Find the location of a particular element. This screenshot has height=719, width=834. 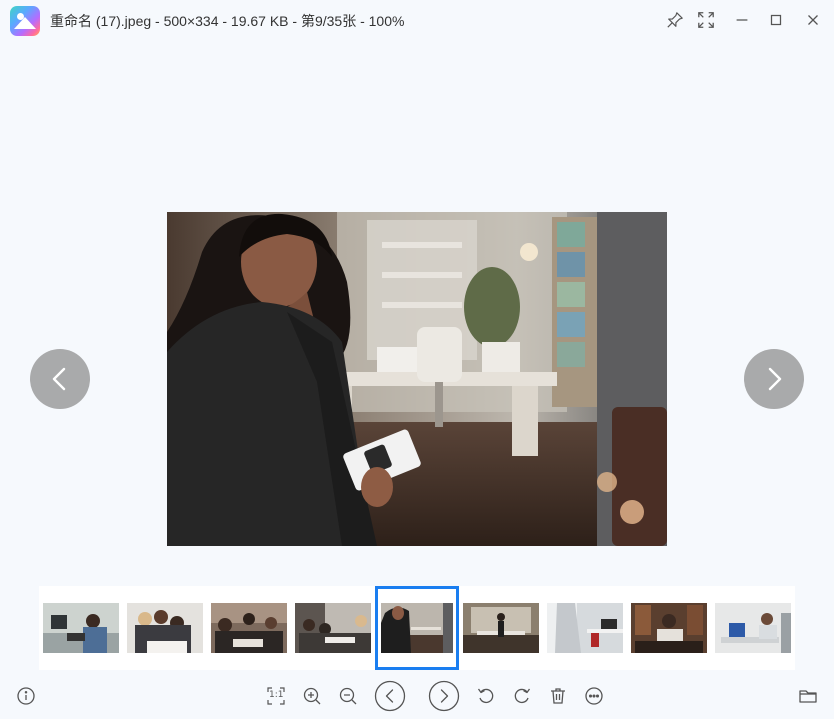

next-image-button is located at coordinates (774, 379).